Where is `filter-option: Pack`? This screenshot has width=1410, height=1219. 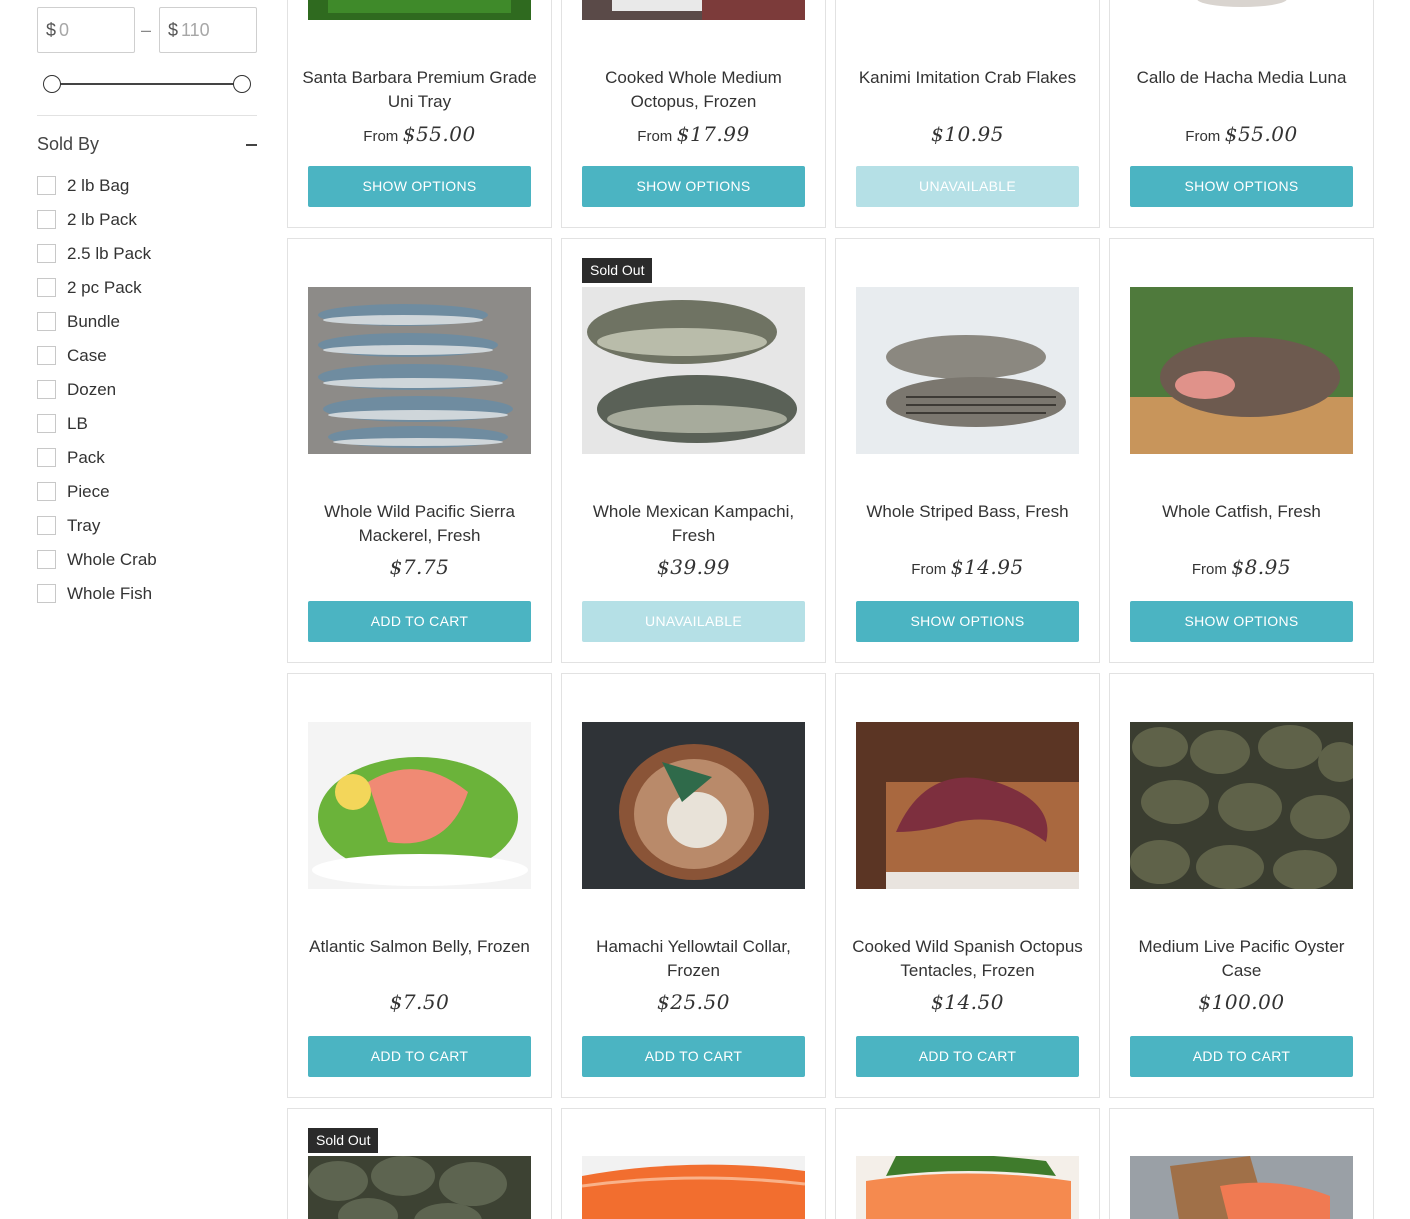
filter-option: Pack is located at coordinates (147, 464).